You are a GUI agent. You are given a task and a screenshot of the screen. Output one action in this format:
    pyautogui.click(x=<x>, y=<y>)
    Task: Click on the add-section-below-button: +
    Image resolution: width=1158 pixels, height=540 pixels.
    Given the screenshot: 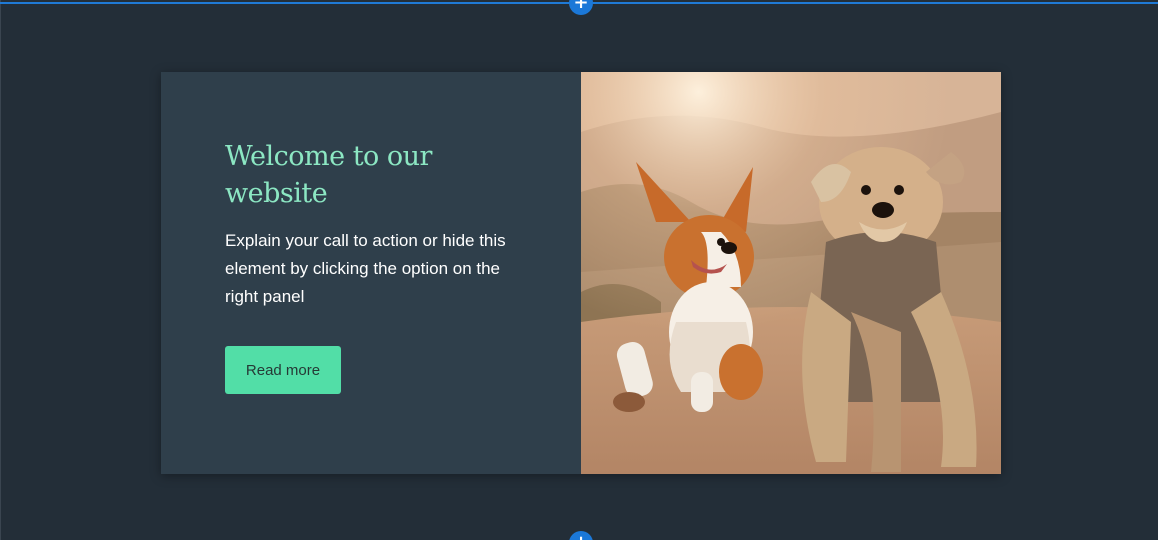 What is the action you would take?
    pyautogui.click(x=581, y=535)
    